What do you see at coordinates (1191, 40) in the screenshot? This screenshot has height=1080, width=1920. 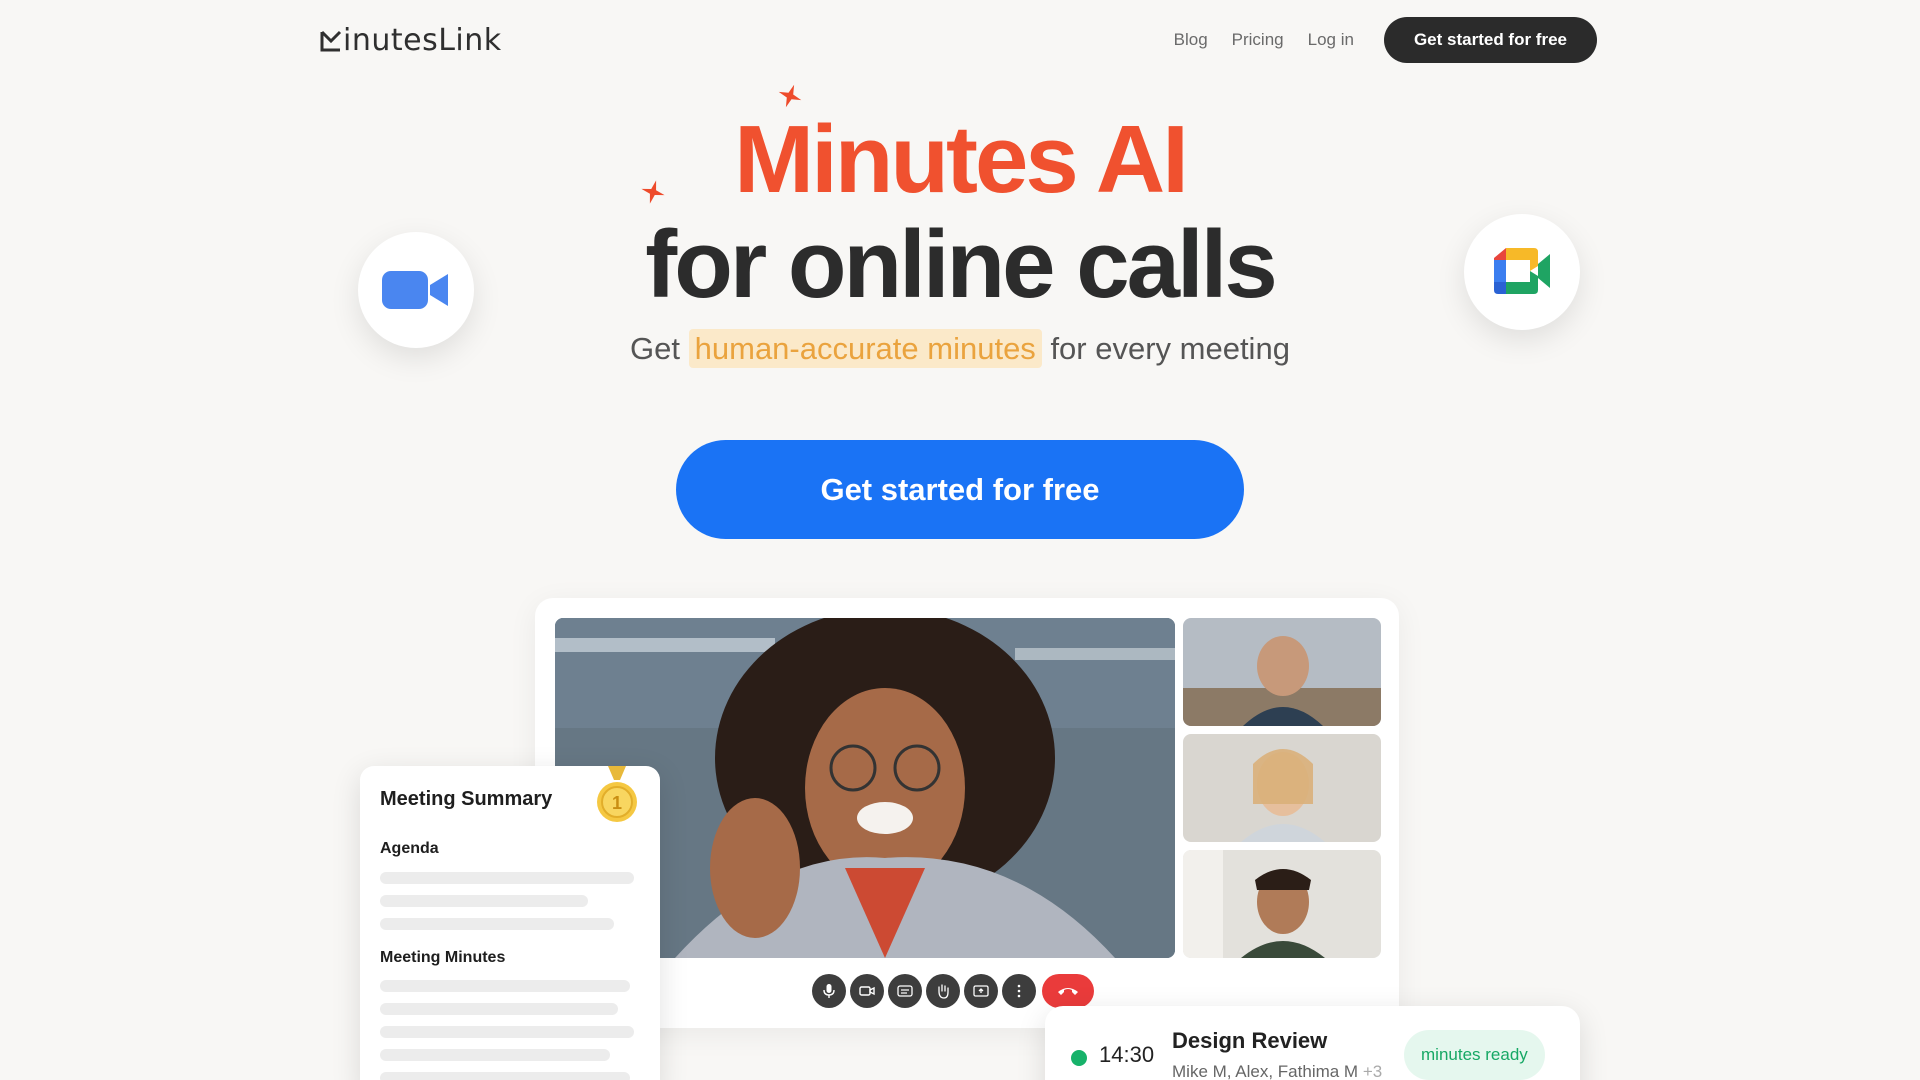 I see `nav-link-blog: Blog` at bounding box center [1191, 40].